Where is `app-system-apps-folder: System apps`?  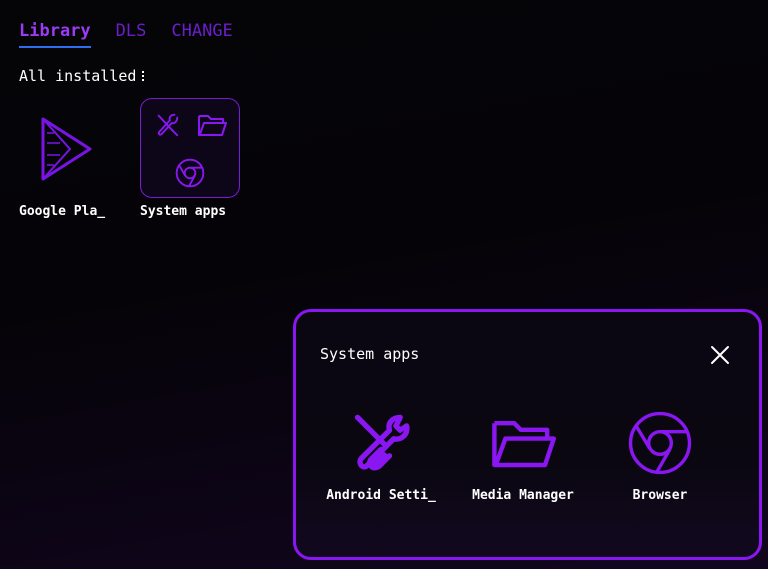
app-system-apps-folder: System apps is located at coordinates (195, 158).